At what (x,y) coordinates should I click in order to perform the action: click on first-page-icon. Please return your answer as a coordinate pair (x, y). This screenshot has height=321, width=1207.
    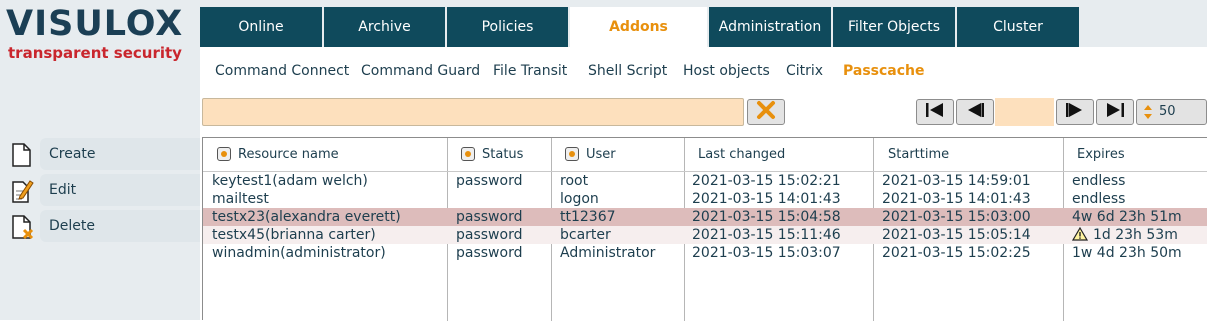
    Looking at the image, I should click on (935, 112).